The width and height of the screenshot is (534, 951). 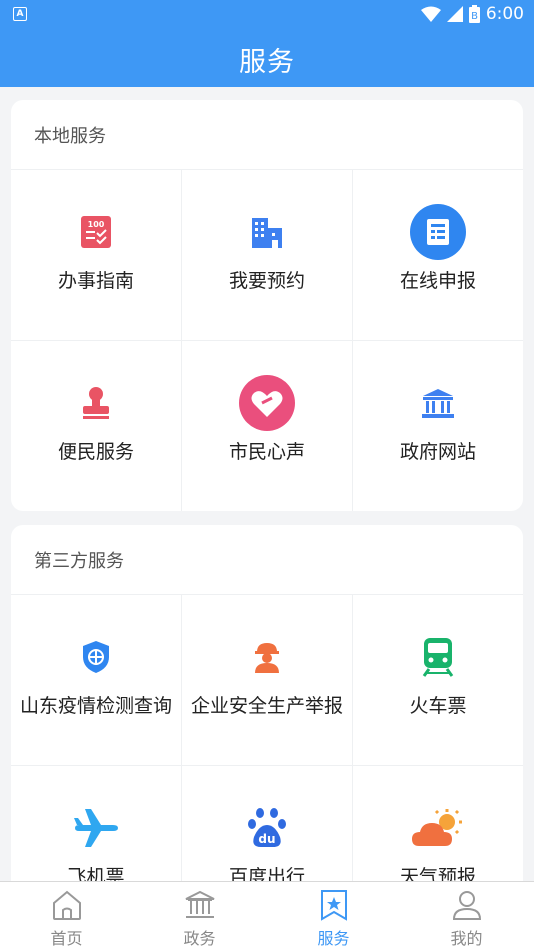 I want to click on tab-label: 我的, so click(x=466, y=938).